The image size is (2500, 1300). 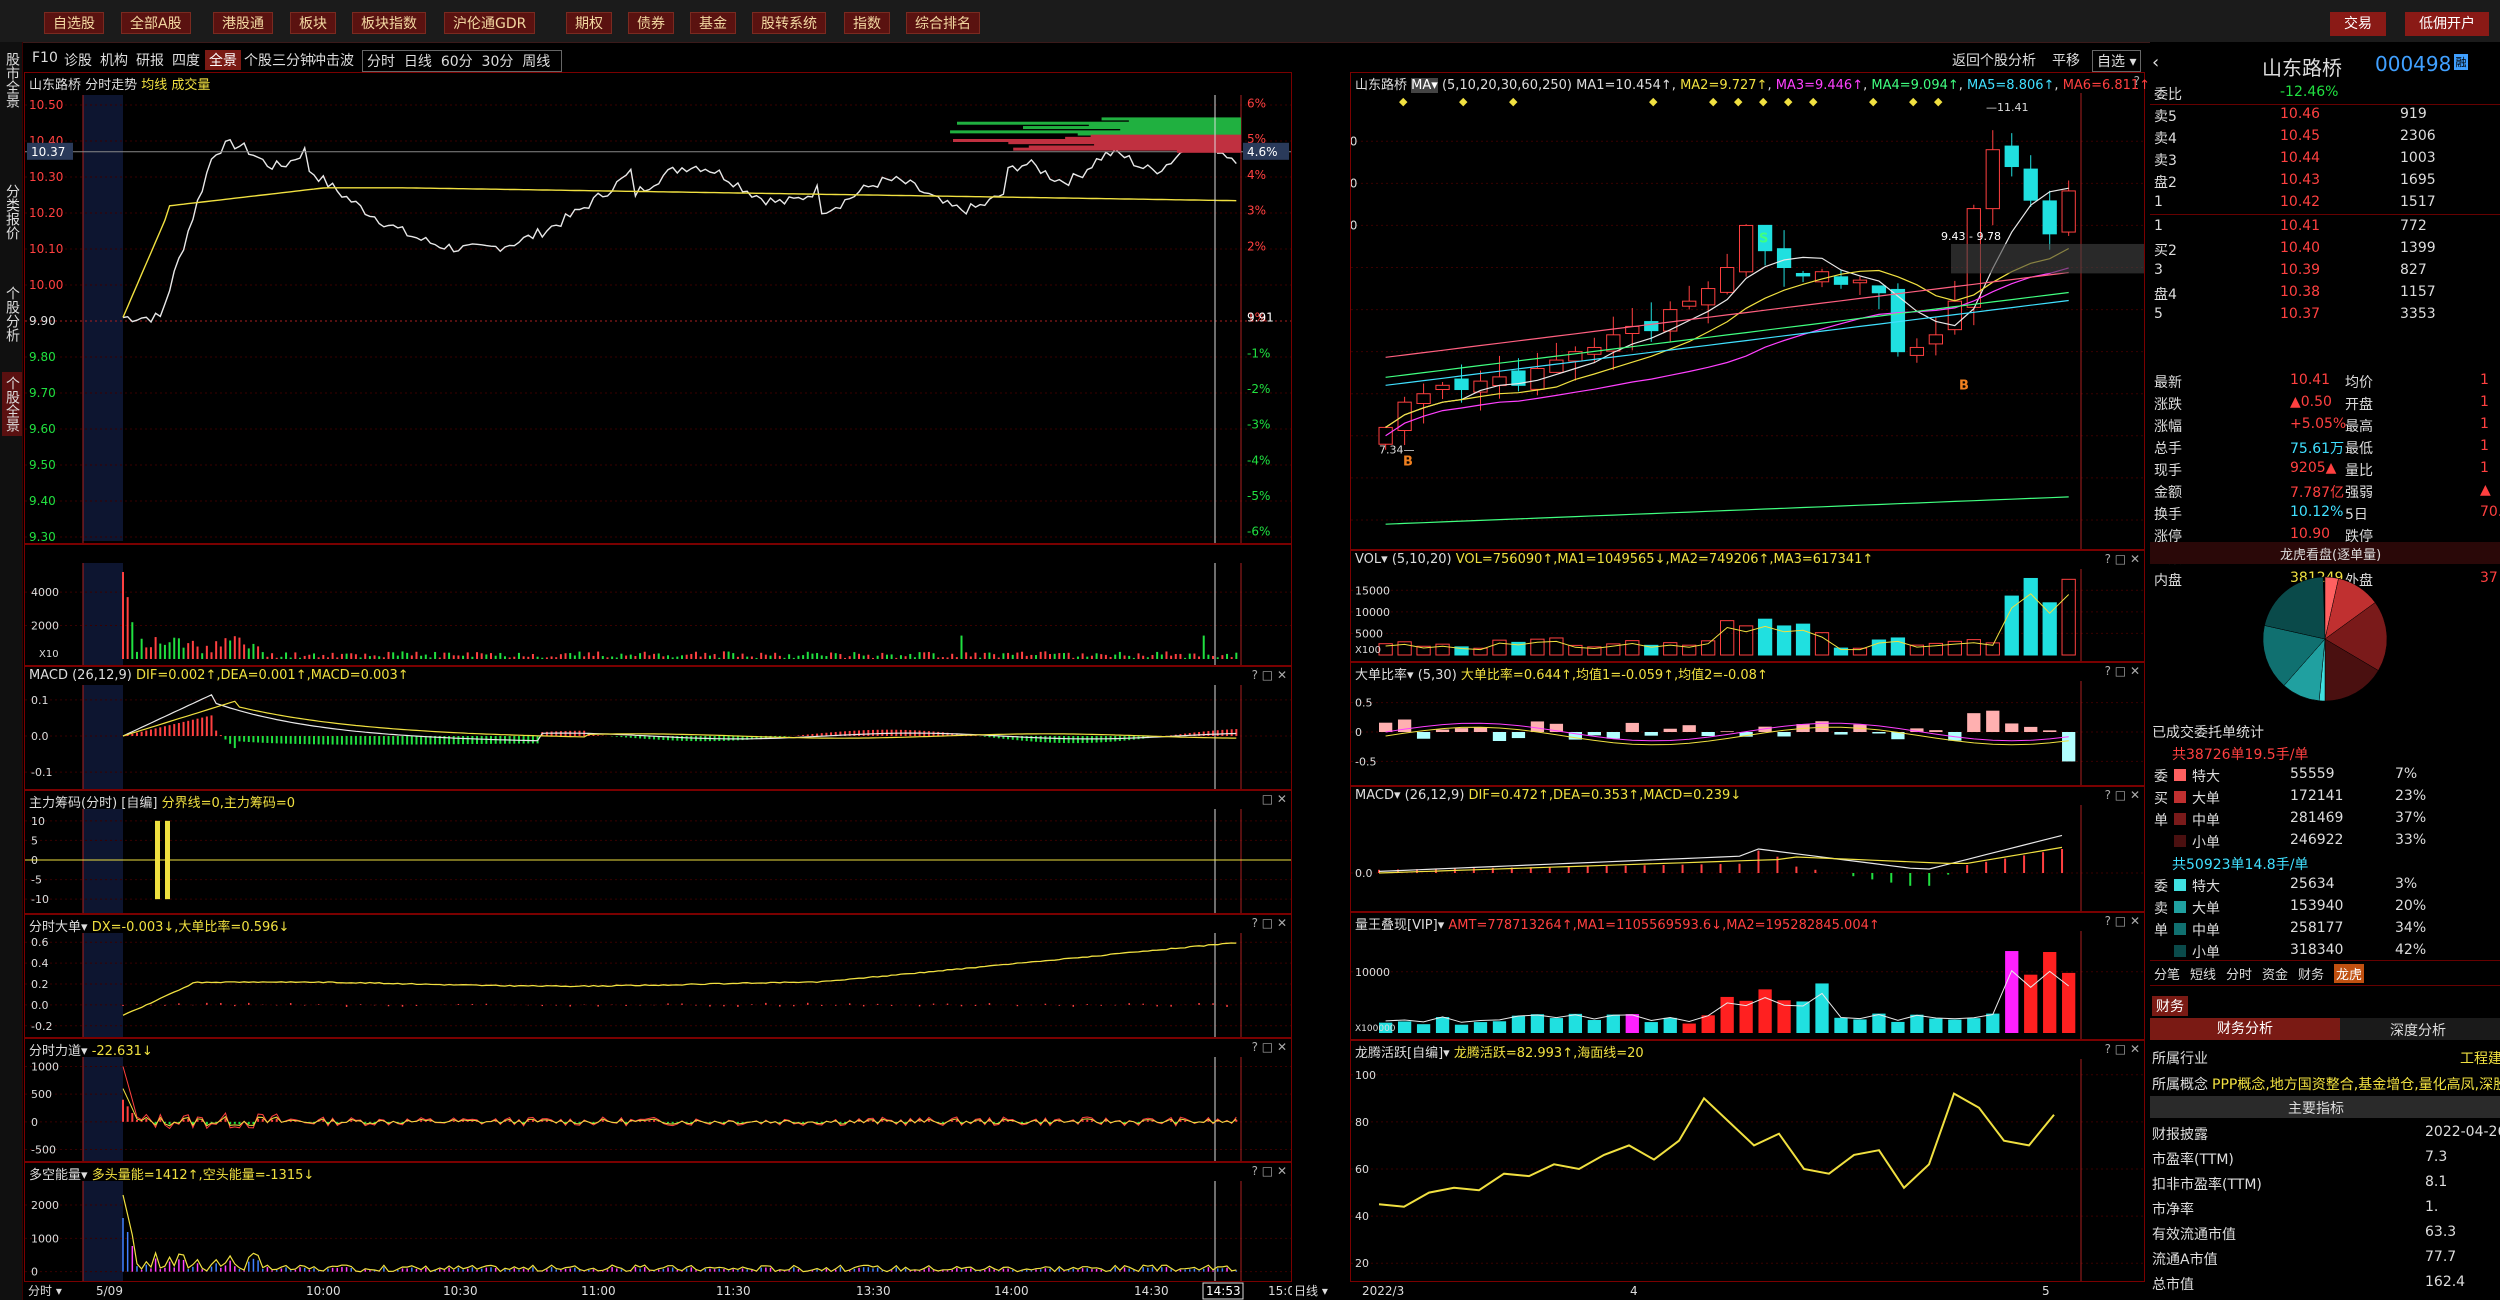 What do you see at coordinates (2325, 293) in the screenshot?
I see `buy-level-row: 盘4 10.38 1157` at bounding box center [2325, 293].